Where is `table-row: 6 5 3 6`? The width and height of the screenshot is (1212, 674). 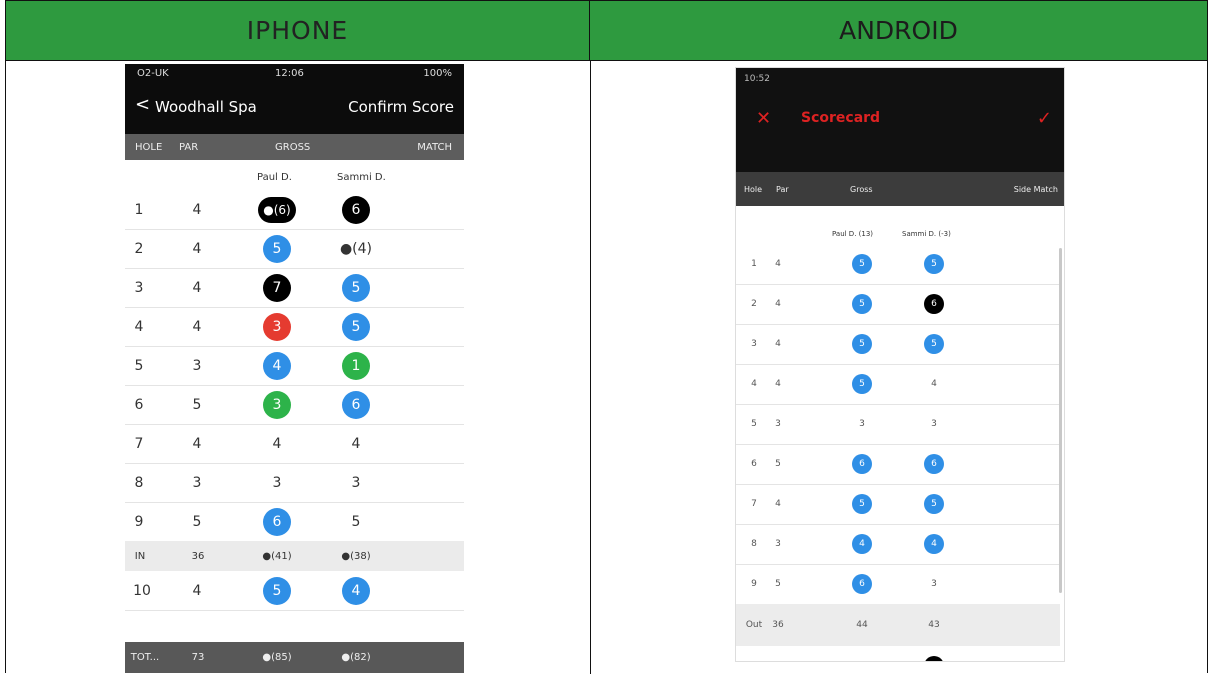 table-row: 6 5 3 6 is located at coordinates (294, 405).